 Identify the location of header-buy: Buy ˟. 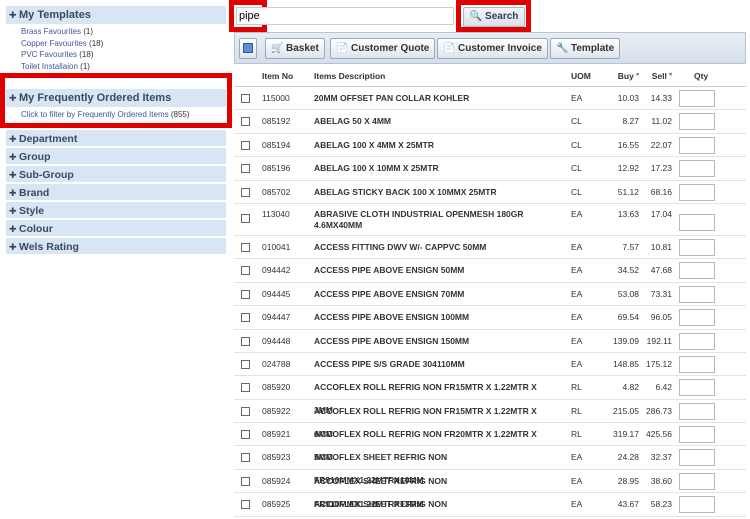
(624, 76).